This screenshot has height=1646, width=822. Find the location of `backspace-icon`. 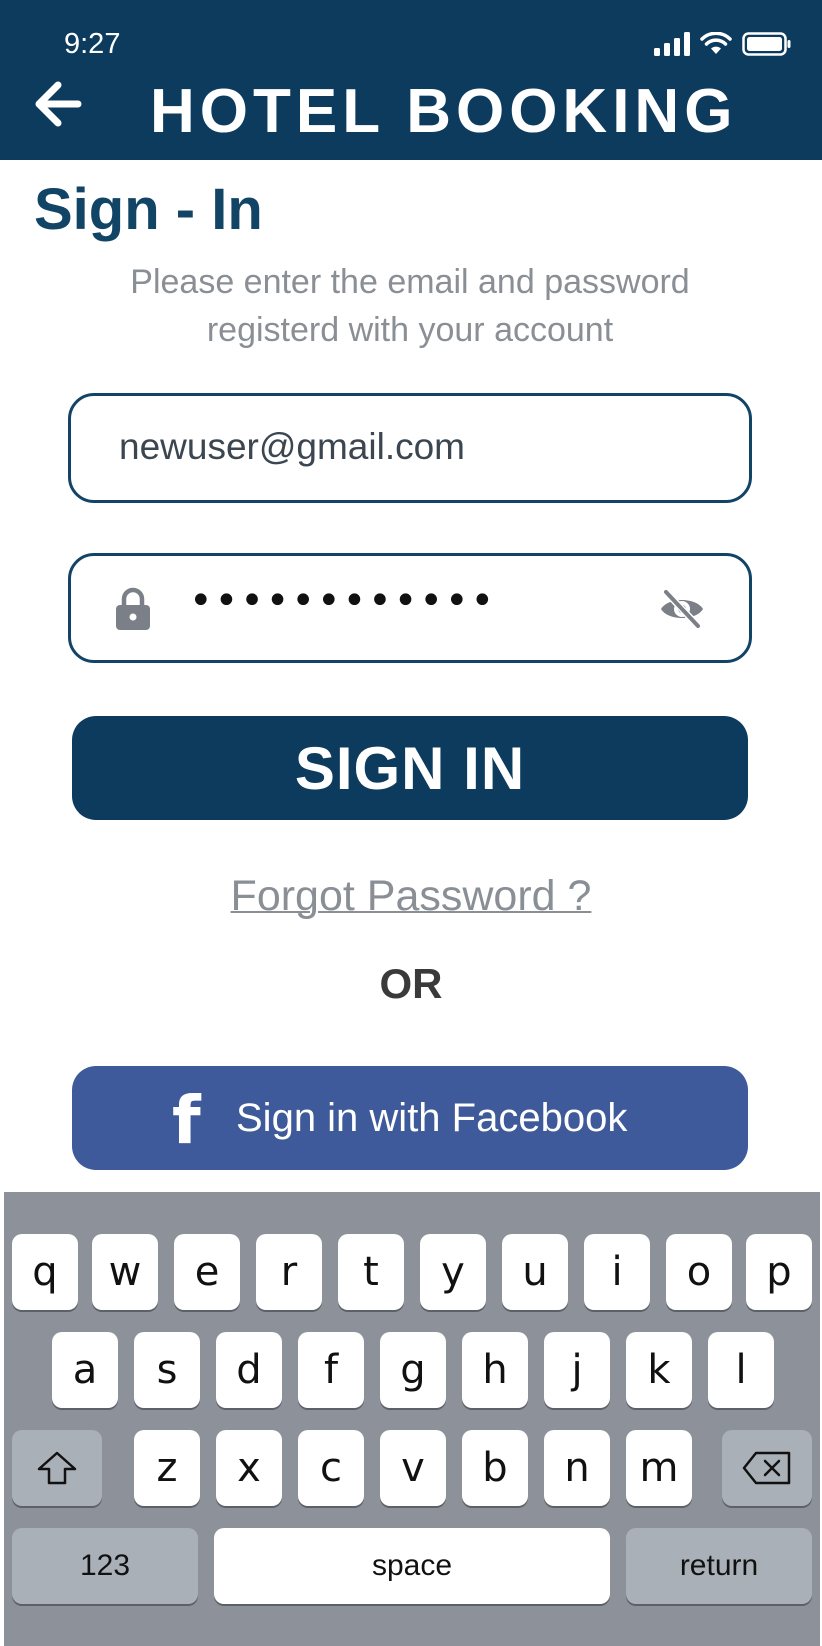

backspace-icon is located at coordinates (766, 1468).